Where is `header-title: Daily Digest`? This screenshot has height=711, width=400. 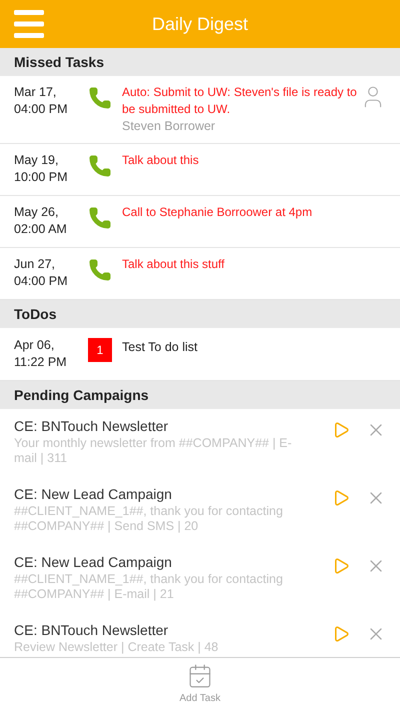
header-title: Daily Digest is located at coordinates (200, 24).